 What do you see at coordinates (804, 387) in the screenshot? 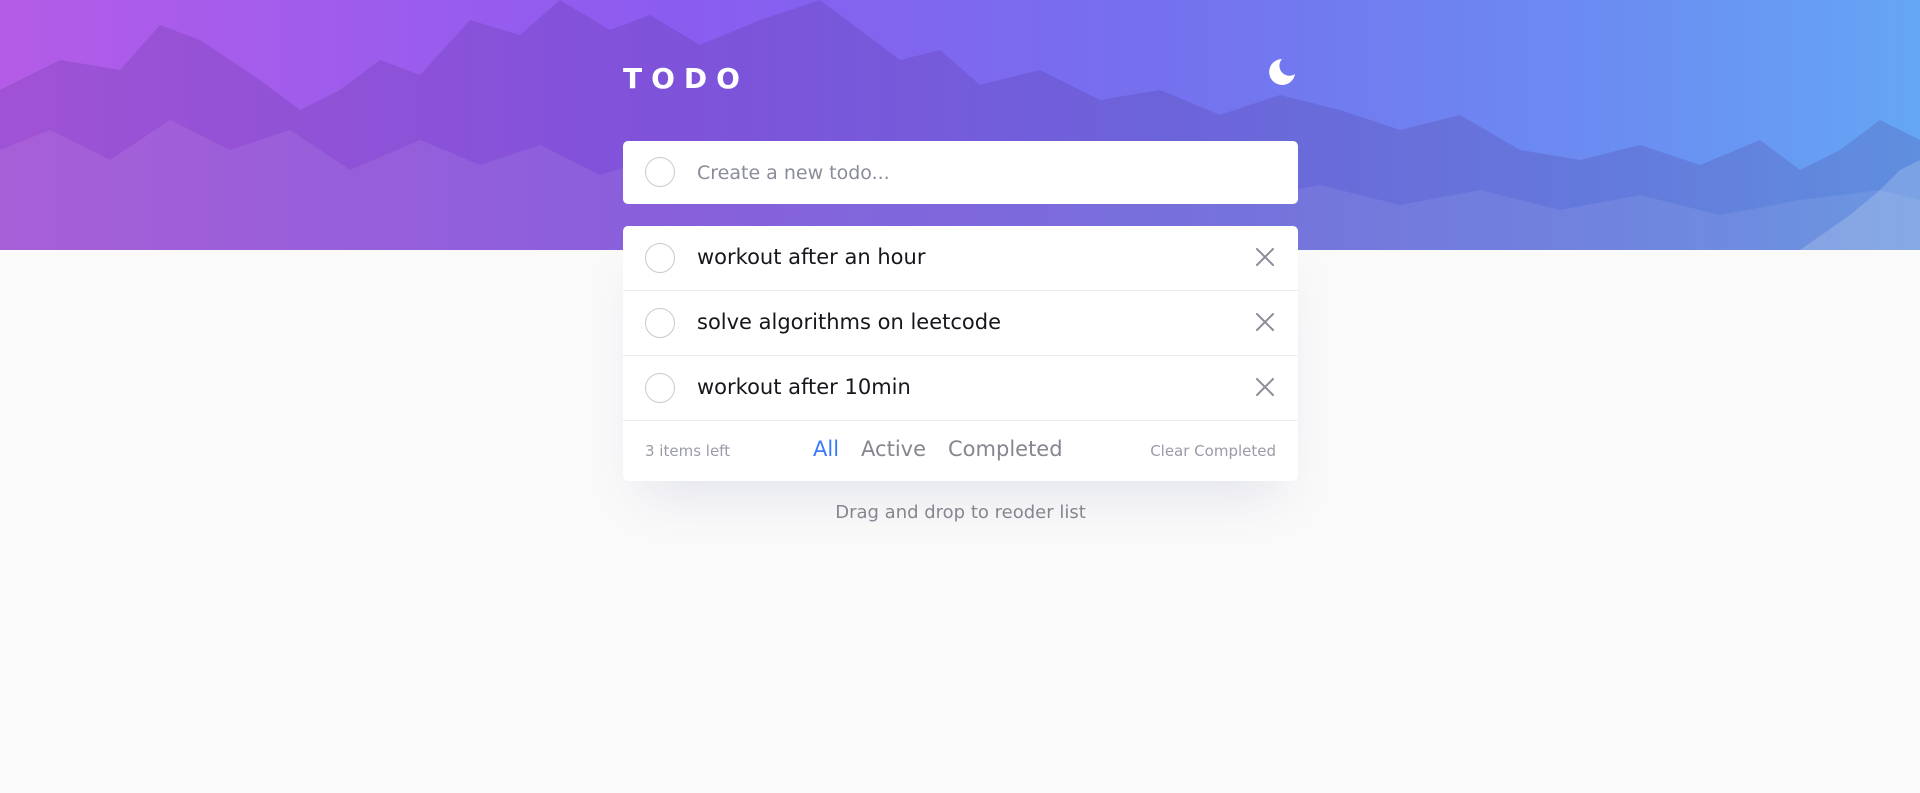
I see `todo-text: workout after 10min` at bounding box center [804, 387].